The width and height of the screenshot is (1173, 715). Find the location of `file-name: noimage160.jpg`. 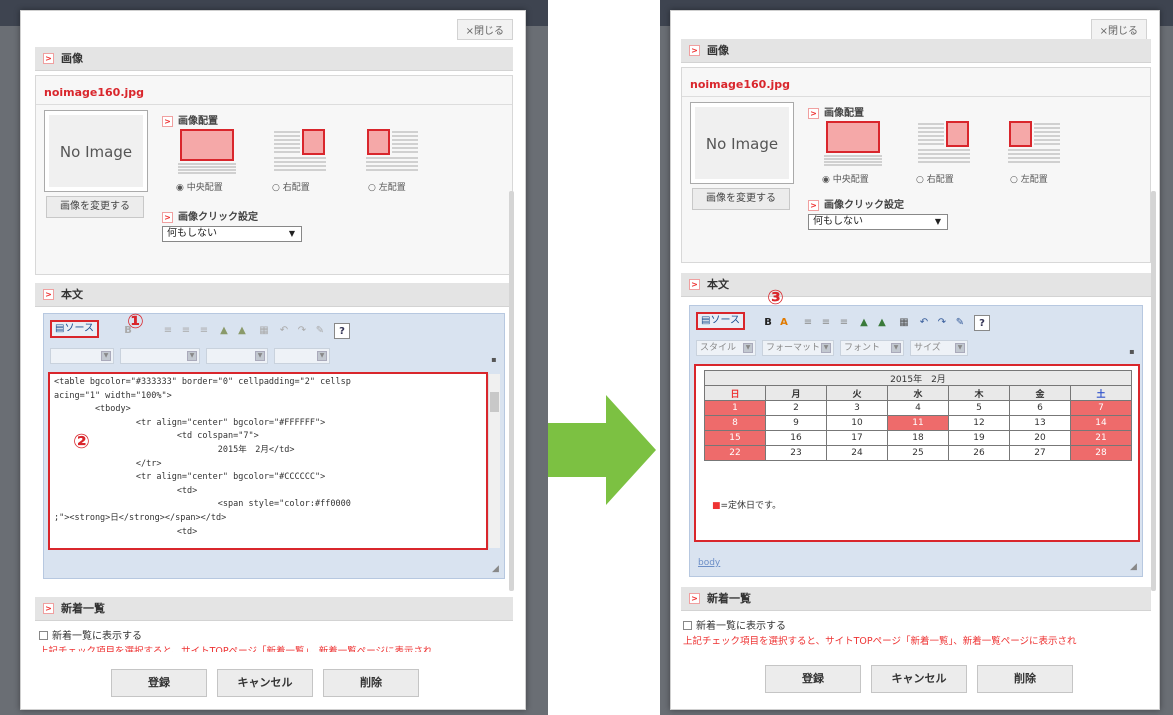

file-name: noimage160.jpg is located at coordinates (740, 84).